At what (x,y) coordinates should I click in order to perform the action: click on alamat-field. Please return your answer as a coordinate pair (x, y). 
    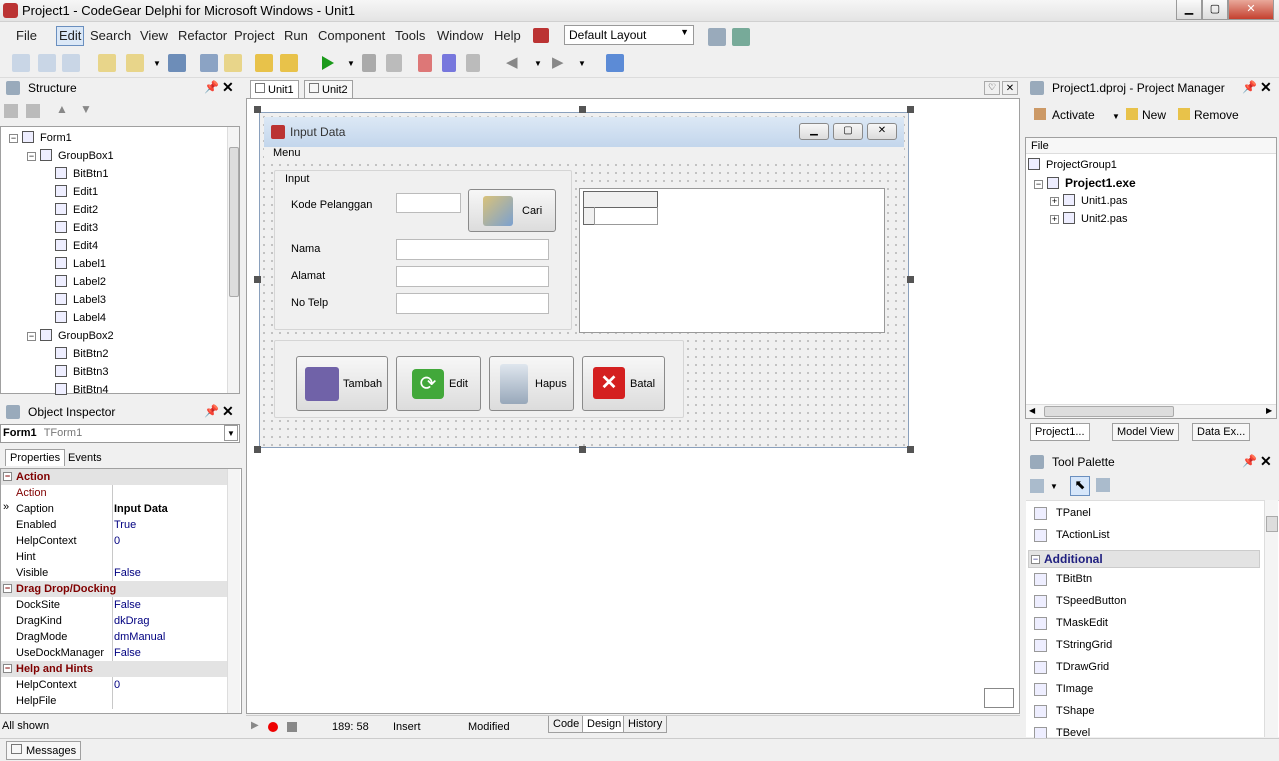
    Looking at the image, I should click on (472, 276).